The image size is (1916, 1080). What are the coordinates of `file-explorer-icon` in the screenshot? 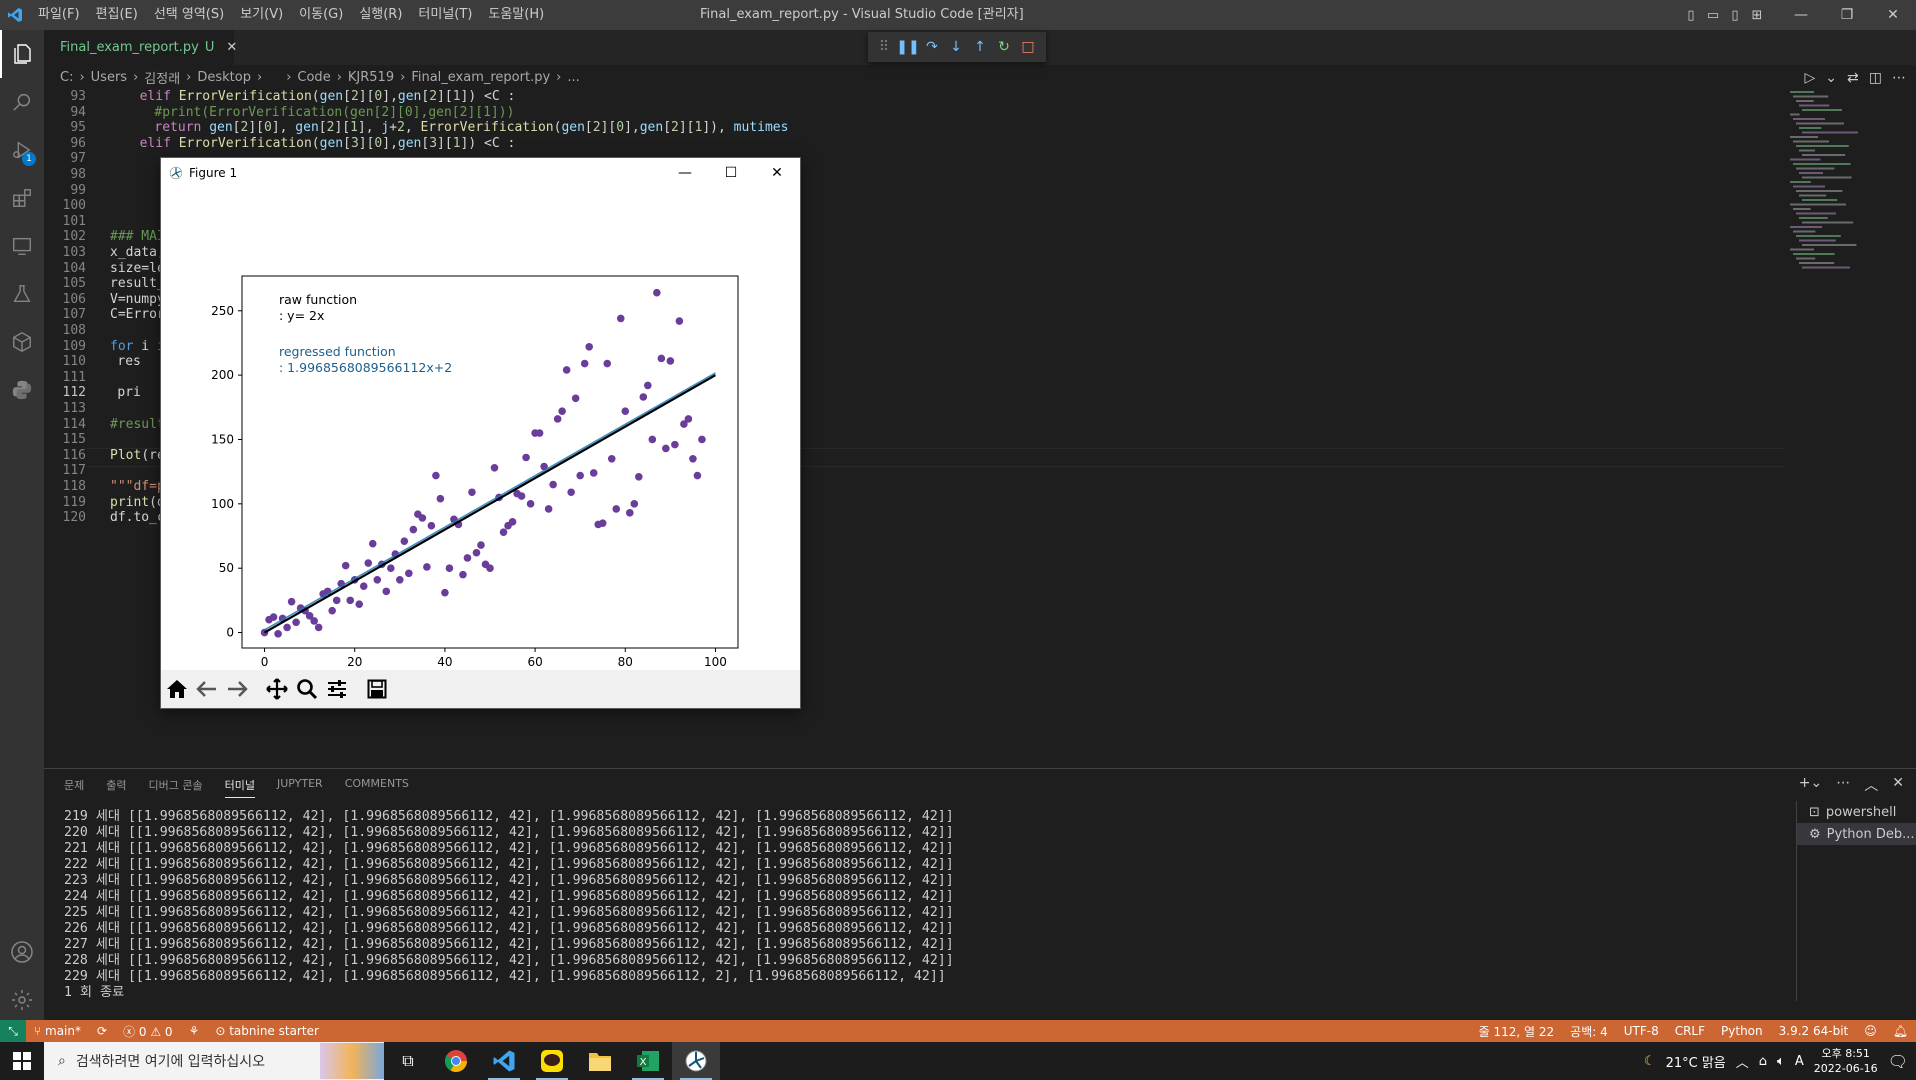 It's located at (600, 1061).